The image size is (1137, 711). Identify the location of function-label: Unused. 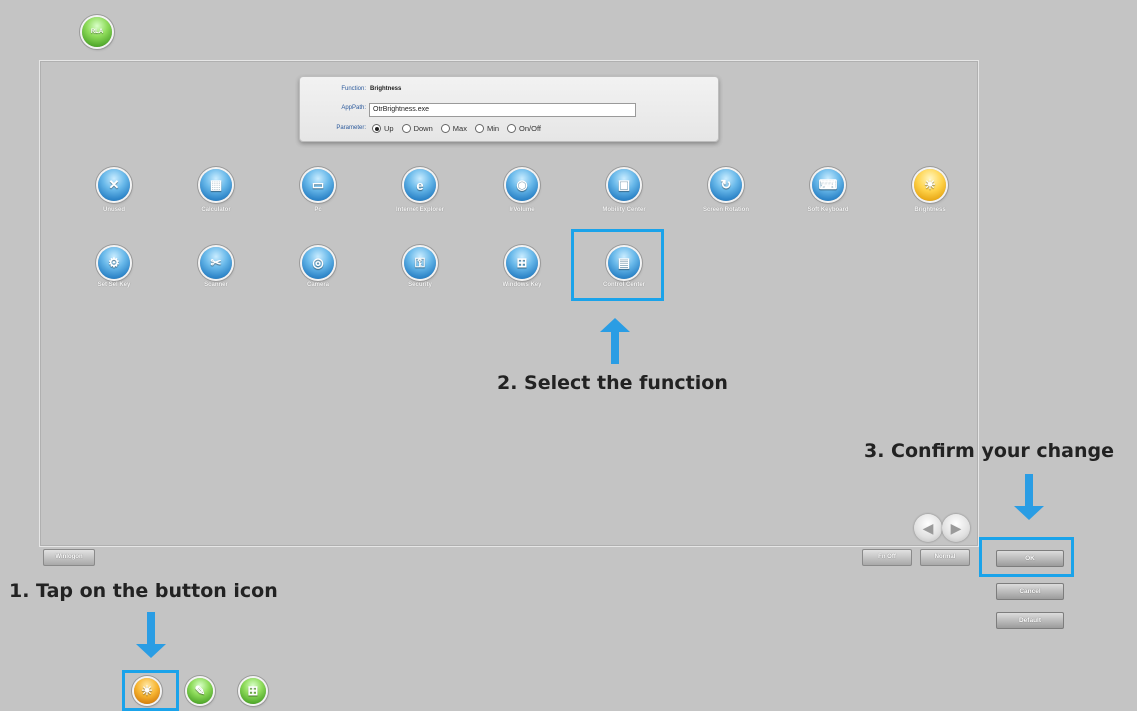
(113, 210).